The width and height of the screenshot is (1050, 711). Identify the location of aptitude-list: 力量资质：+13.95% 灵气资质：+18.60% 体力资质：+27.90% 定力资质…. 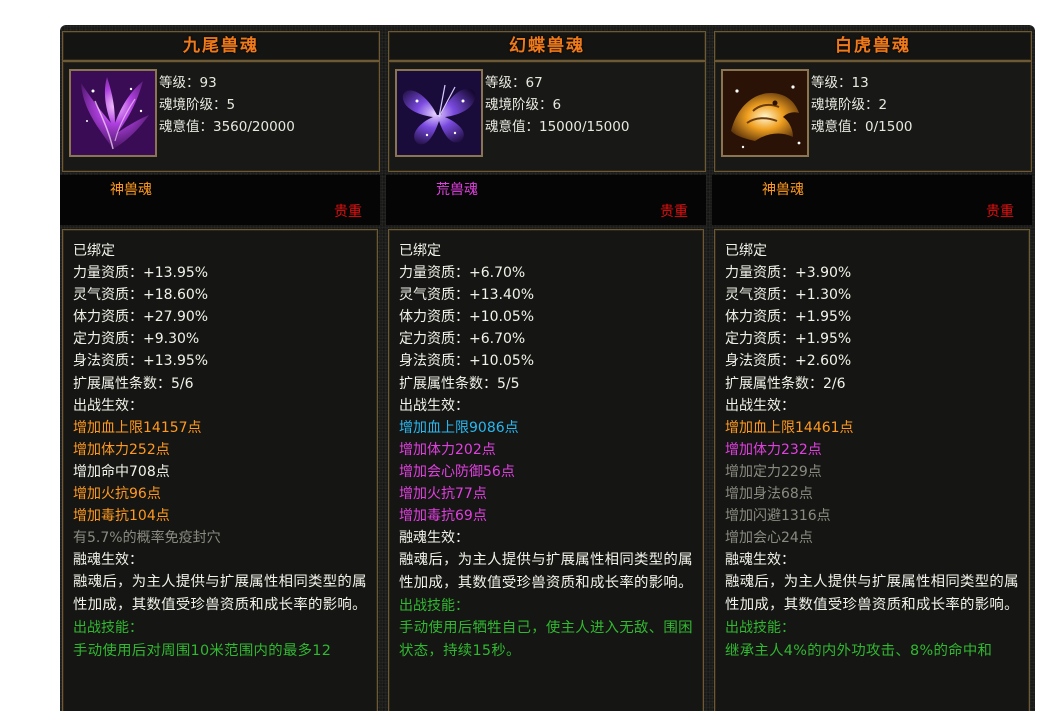
(225, 328).